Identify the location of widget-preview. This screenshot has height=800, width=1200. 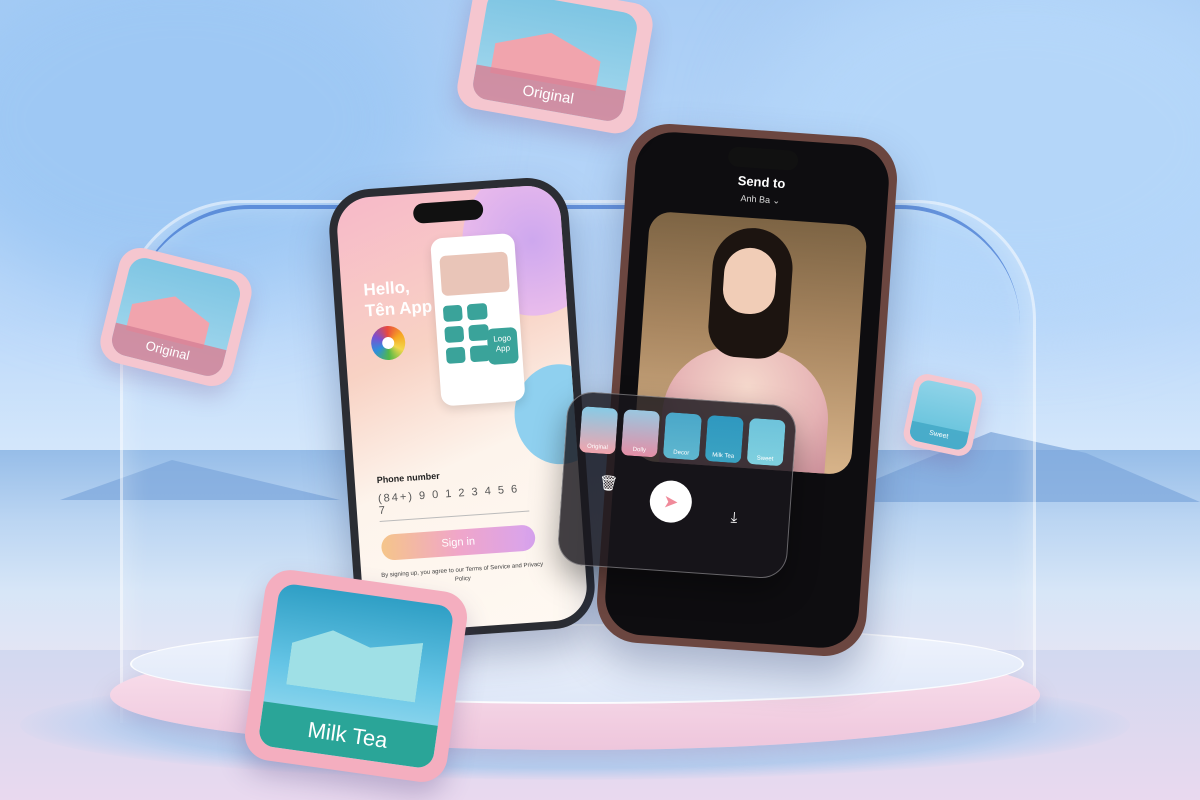
(474, 274).